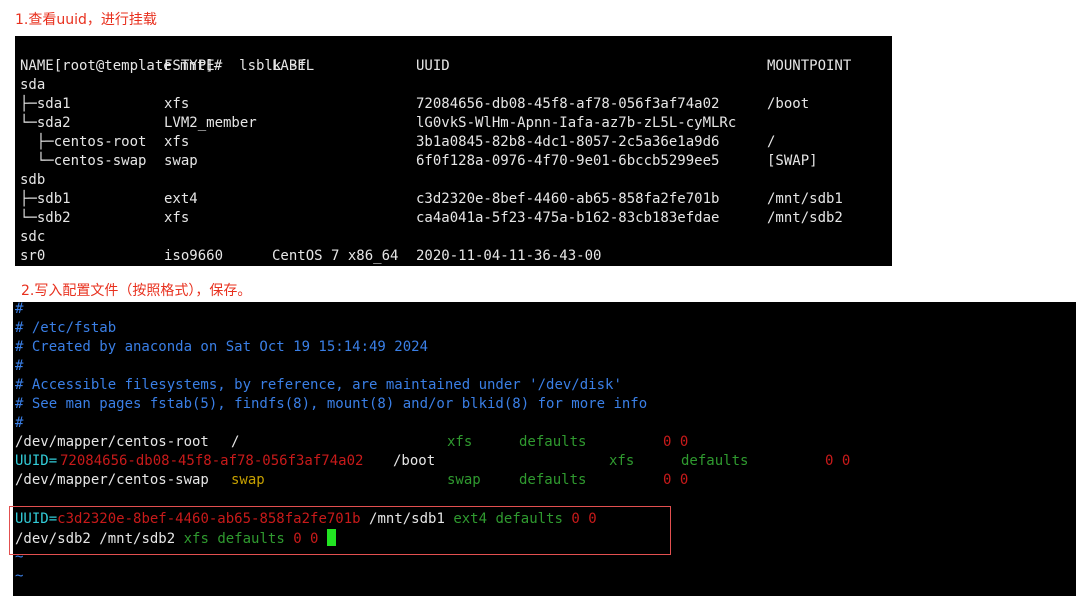  I want to click on uuid-value: 72084656-db08-45f8-af78-056f3af74a02, so click(212, 461).